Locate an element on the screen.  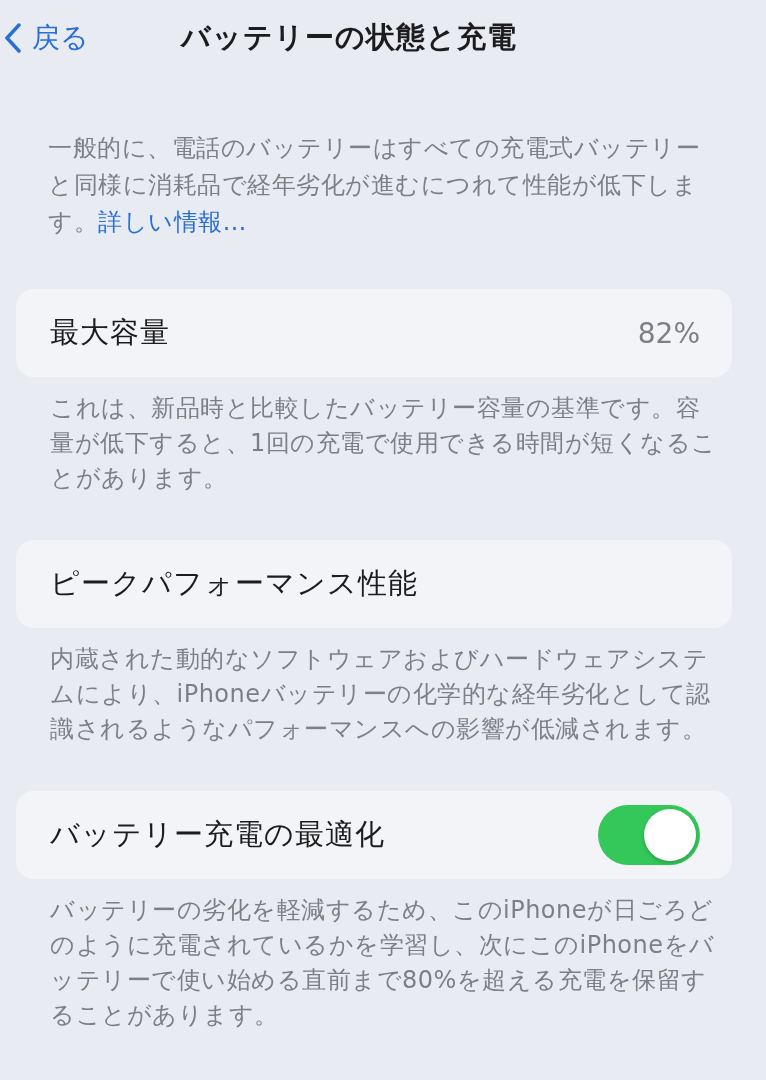
row-label: ピークパフォーマンス性能 is located at coordinates (234, 583).